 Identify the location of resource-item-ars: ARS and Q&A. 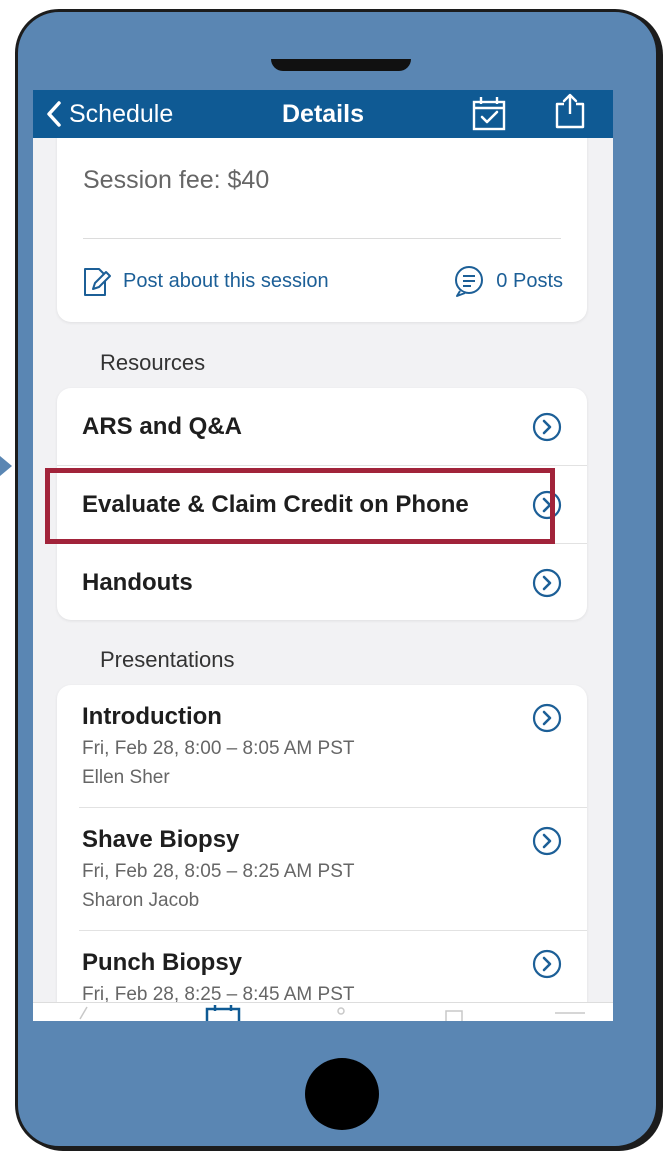
(322, 426).